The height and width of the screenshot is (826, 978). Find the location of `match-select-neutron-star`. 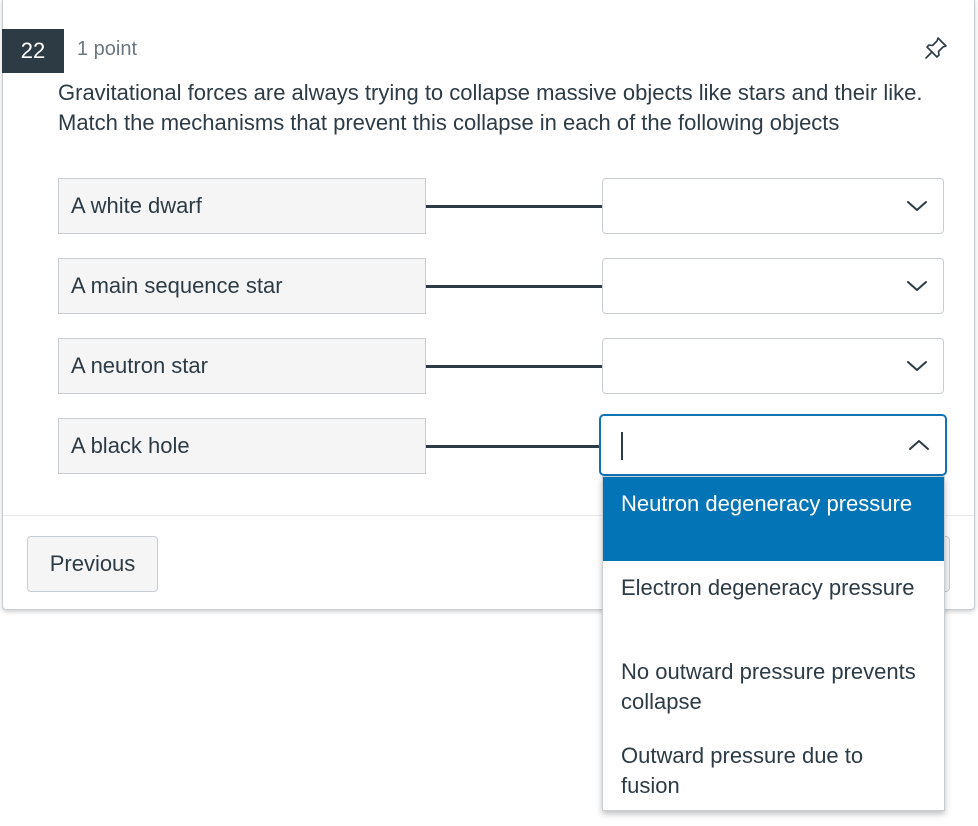

match-select-neutron-star is located at coordinates (773, 366).